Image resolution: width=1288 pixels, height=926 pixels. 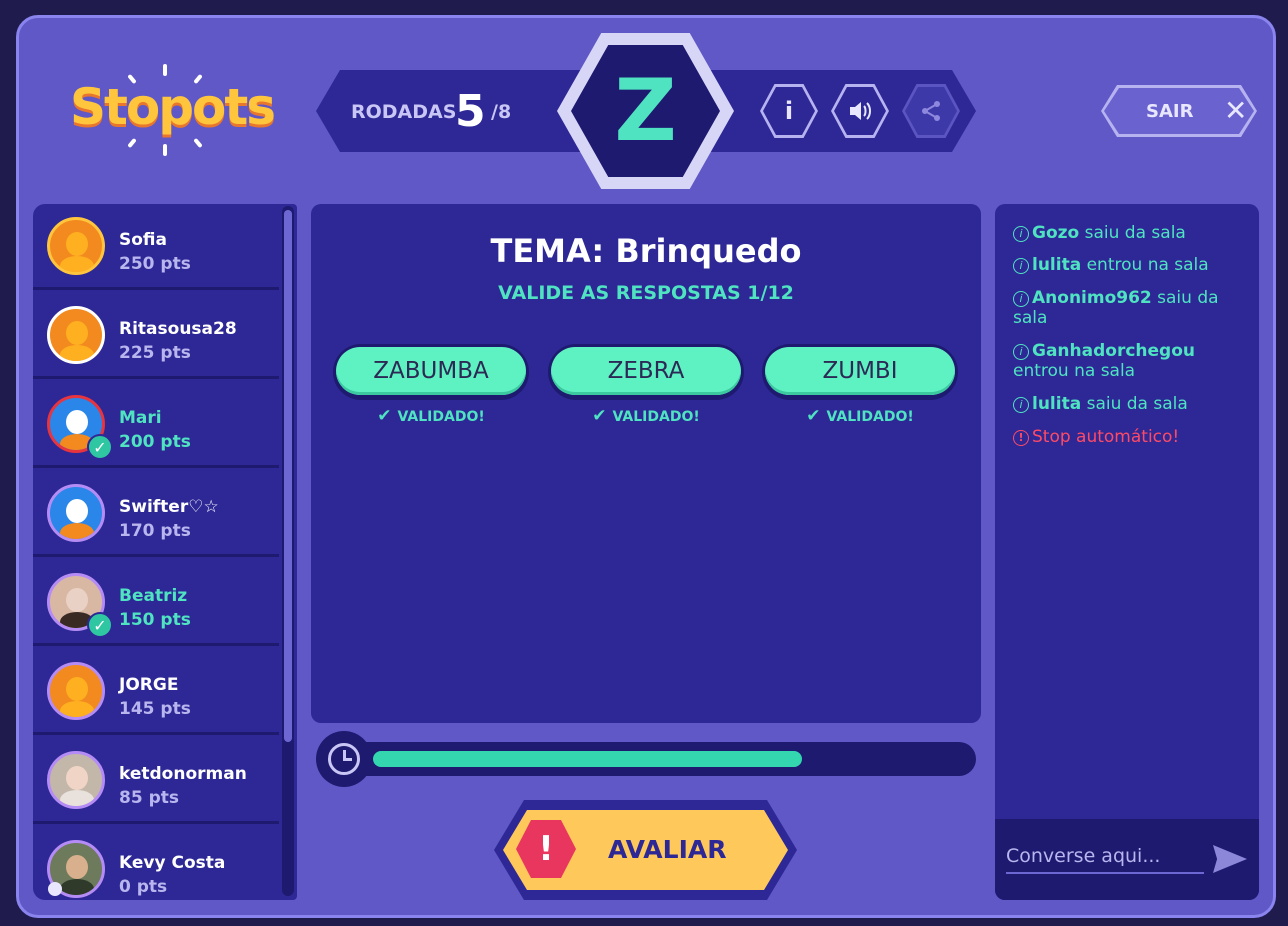 What do you see at coordinates (1105, 857) in the screenshot?
I see `chat-input` at bounding box center [1105, 857].